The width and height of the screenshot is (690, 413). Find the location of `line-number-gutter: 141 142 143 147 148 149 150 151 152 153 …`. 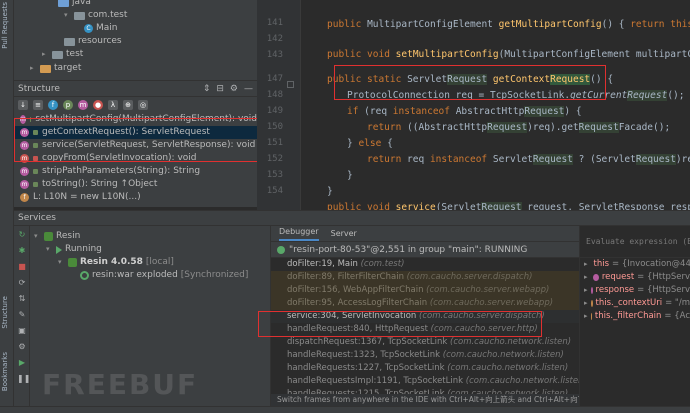

line-number-gutter: 141 142 143 147 148 149 150 151 152 153 … is located at coordinates (279, 105).